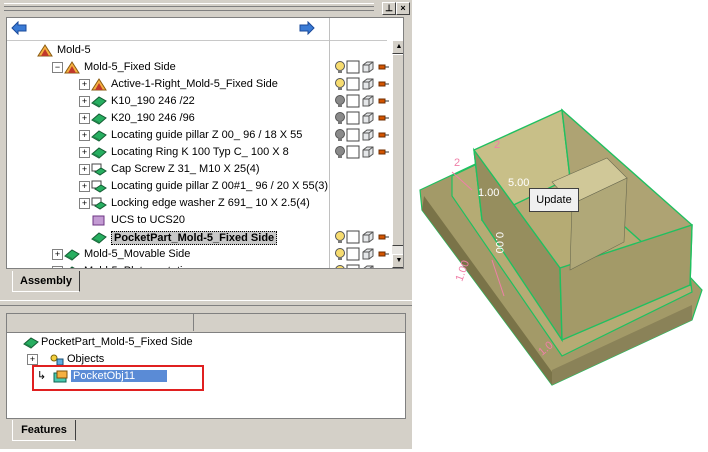  Describe the element at coordinates (206, 303) in the screenshot. I see `pane-splitter` at that location.